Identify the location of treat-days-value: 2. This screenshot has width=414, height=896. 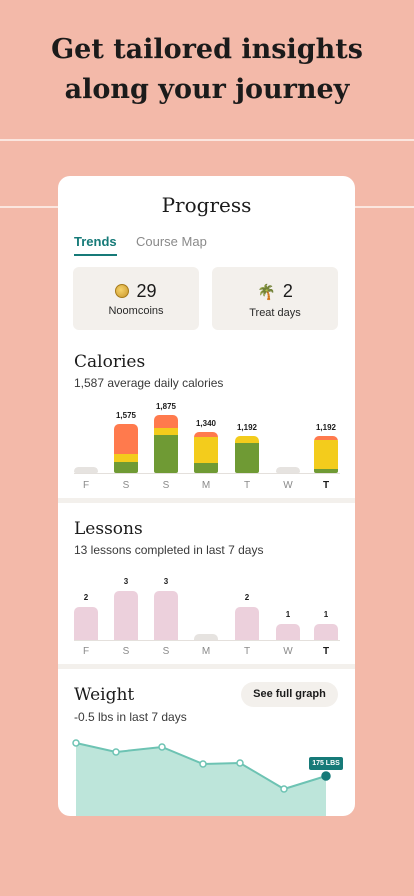
(287, 291).